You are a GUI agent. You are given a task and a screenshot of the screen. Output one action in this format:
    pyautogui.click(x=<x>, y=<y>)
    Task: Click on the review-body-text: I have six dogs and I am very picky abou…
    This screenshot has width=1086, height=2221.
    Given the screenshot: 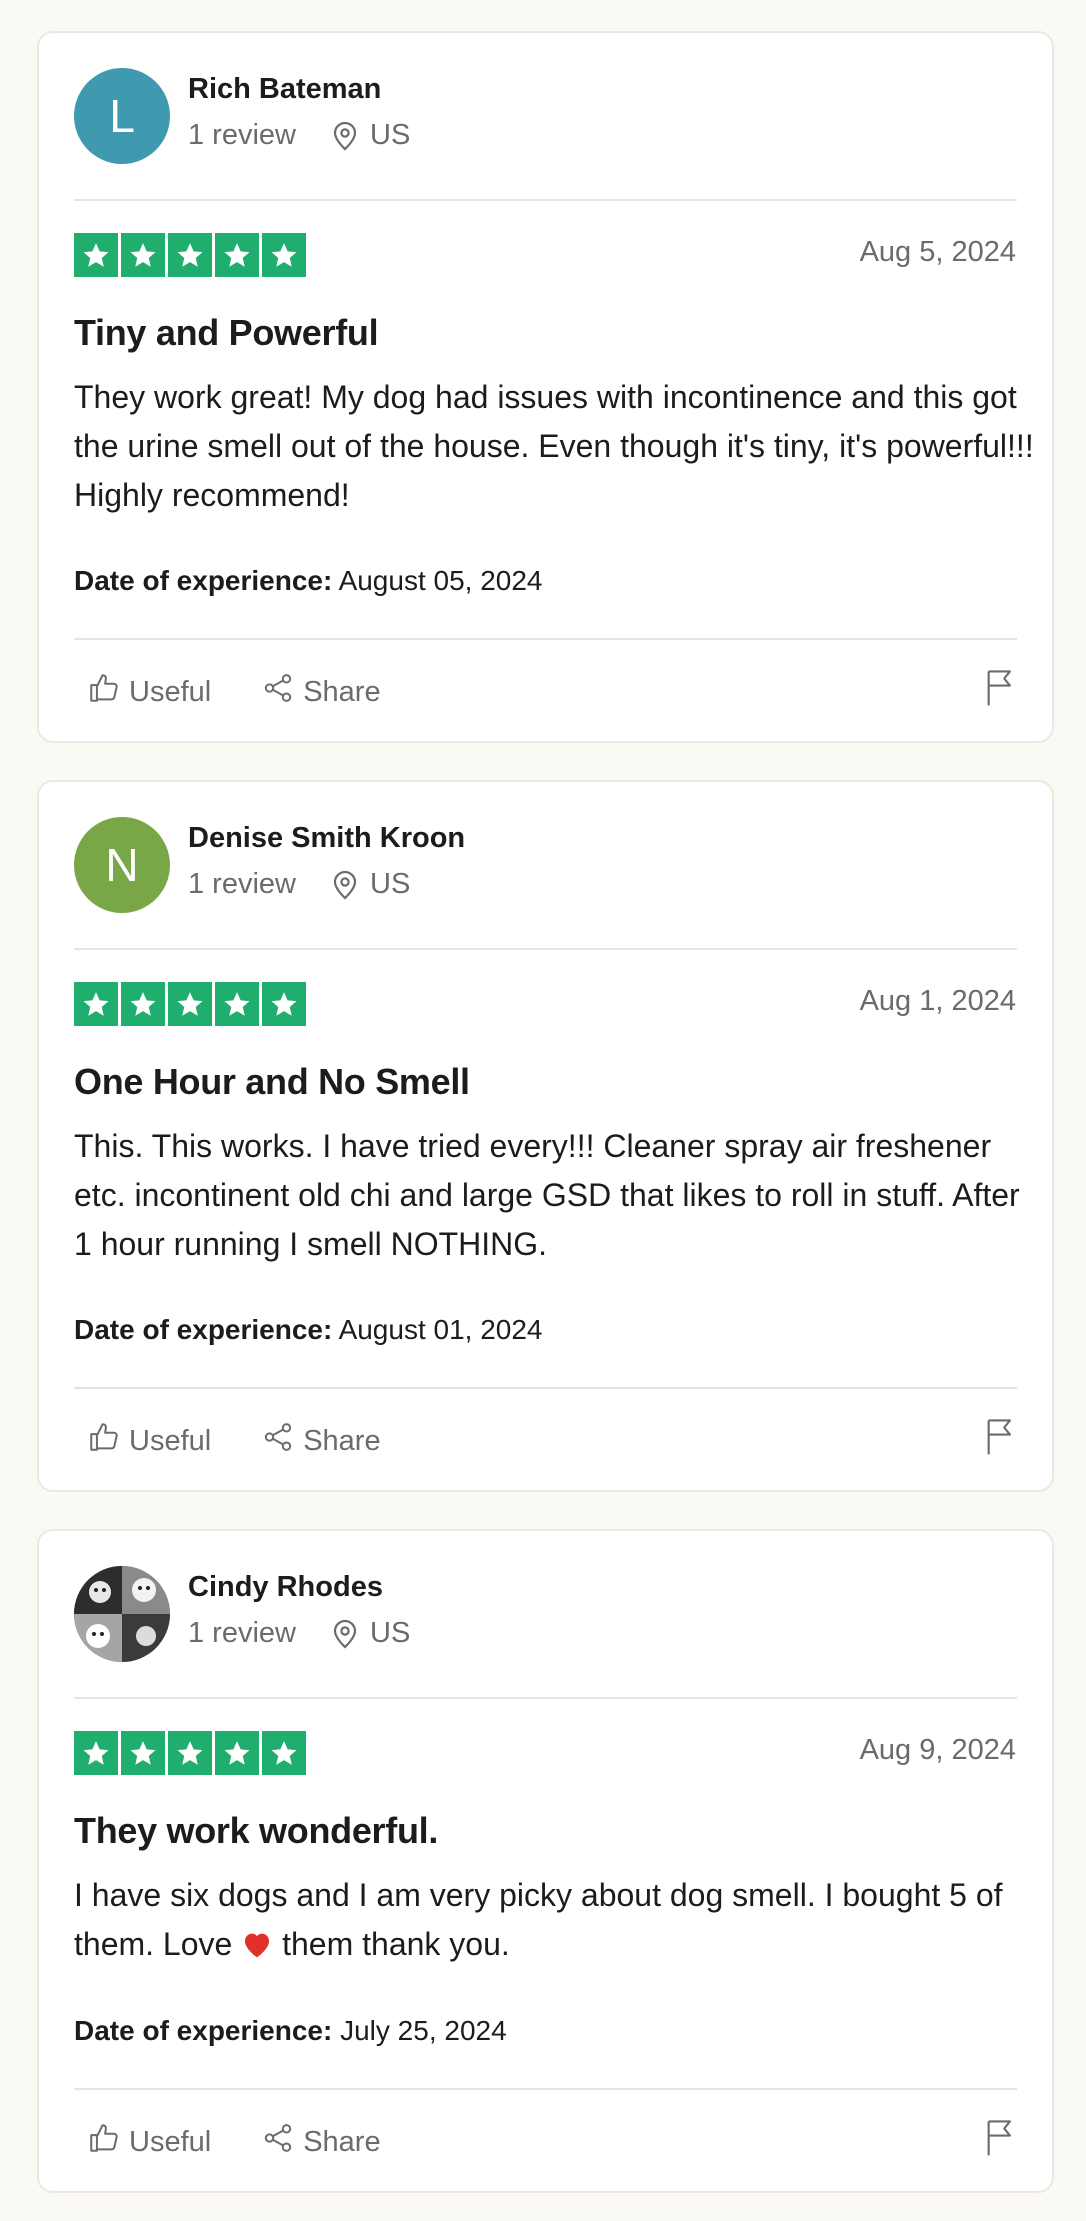 What is the action you would take?
    pyautogui.click(x=538, y=1919)
    